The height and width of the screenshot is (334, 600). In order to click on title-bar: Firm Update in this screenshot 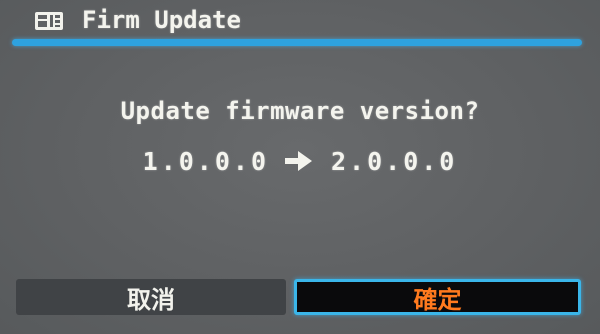, I will do `click(300, 23)`.